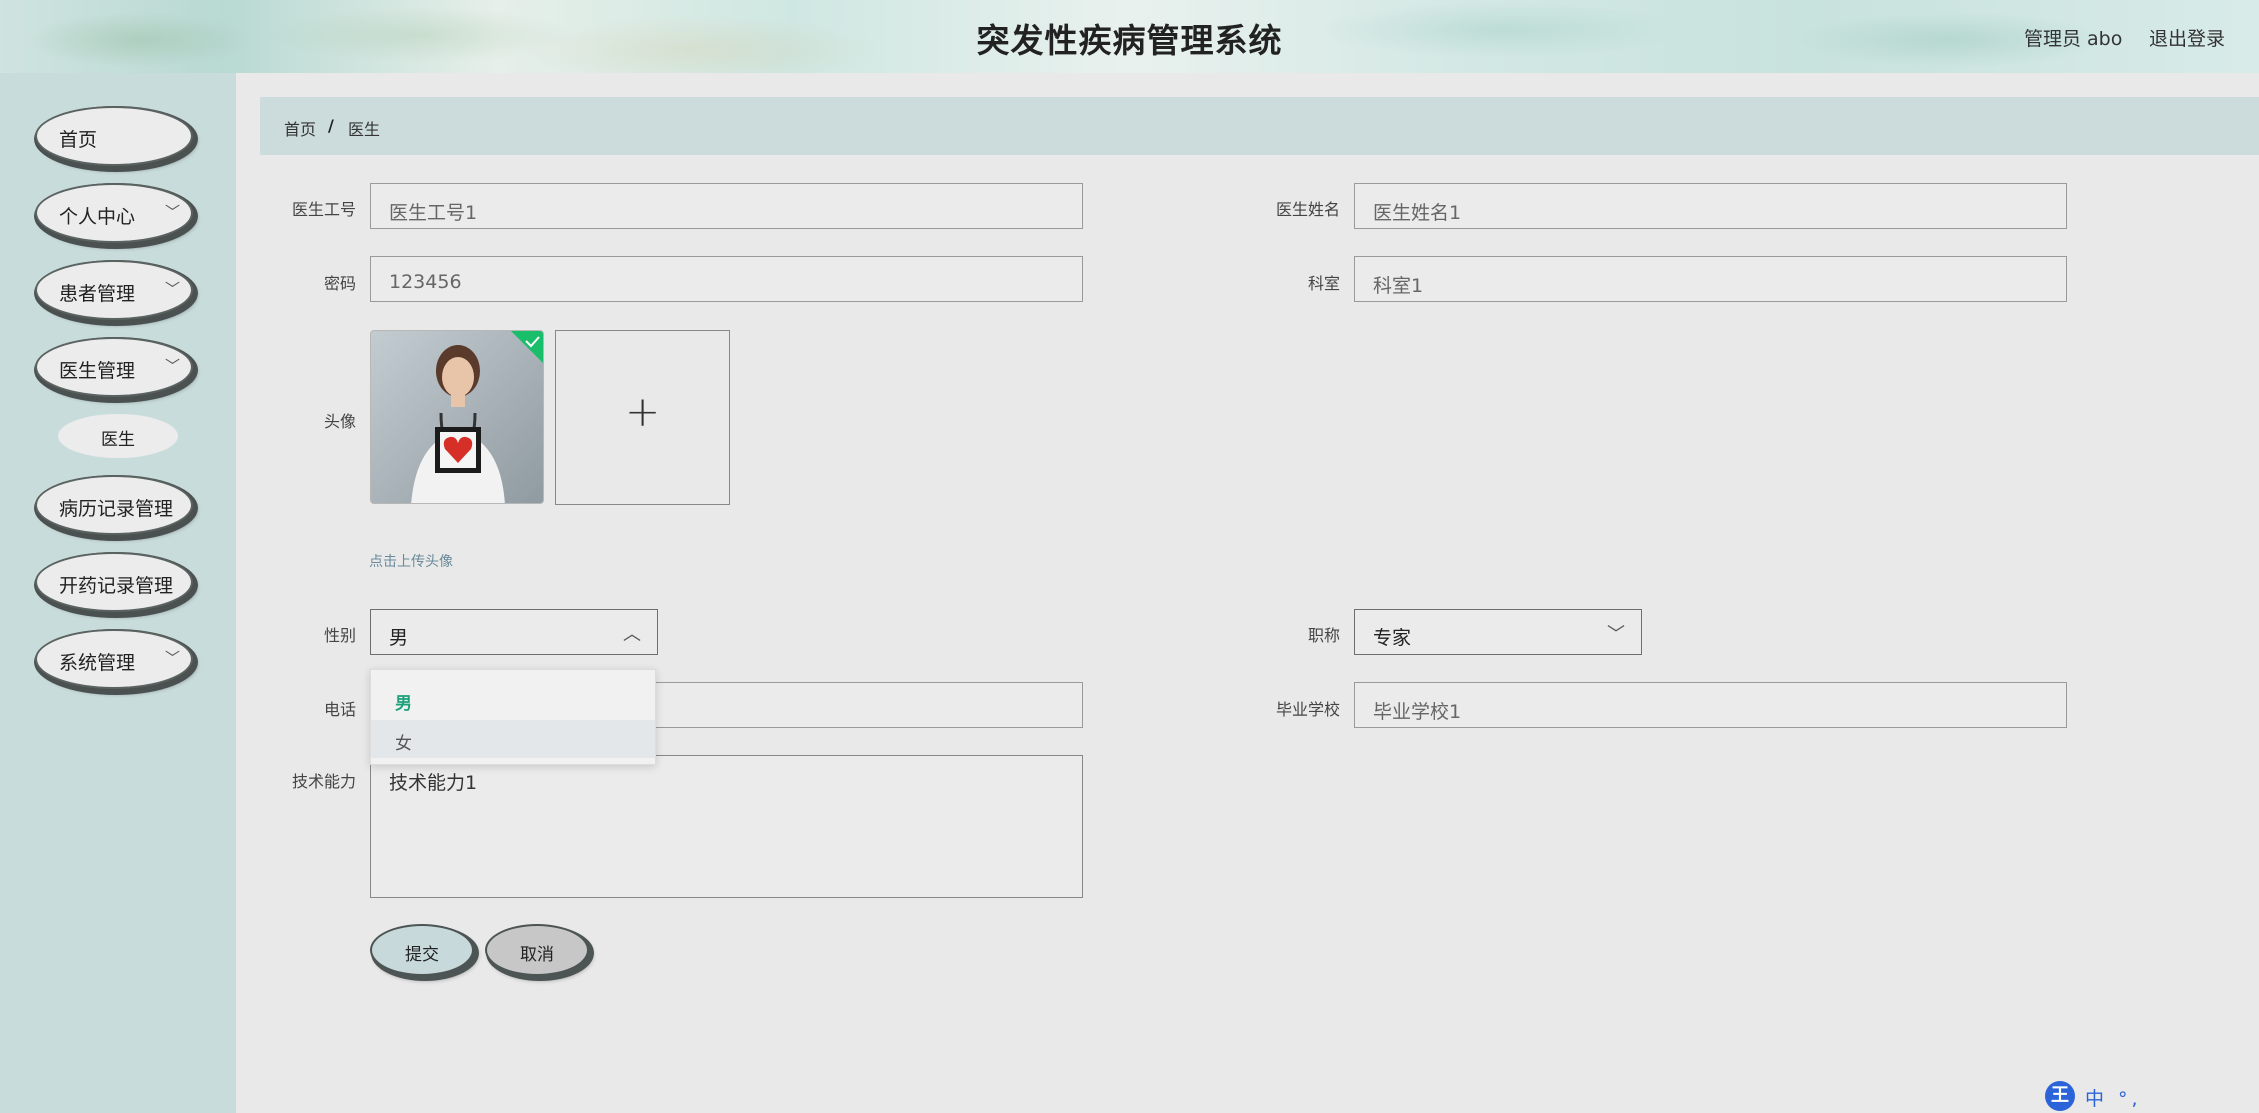 The height and width of the screenshot is (1113, 2259). What do you see at coordinates (1710, 705) in the screenshot?
I see `school-input: 毕业学校1` at bounding box center [1710, 705].